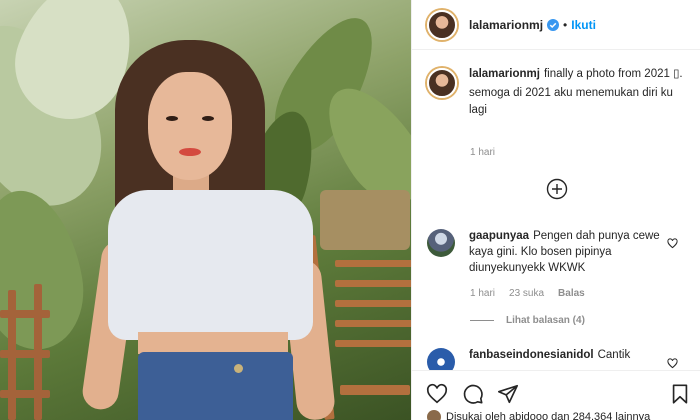  I want to click on post-header: lalamarionmj • Ikuti, so click(556, 25).